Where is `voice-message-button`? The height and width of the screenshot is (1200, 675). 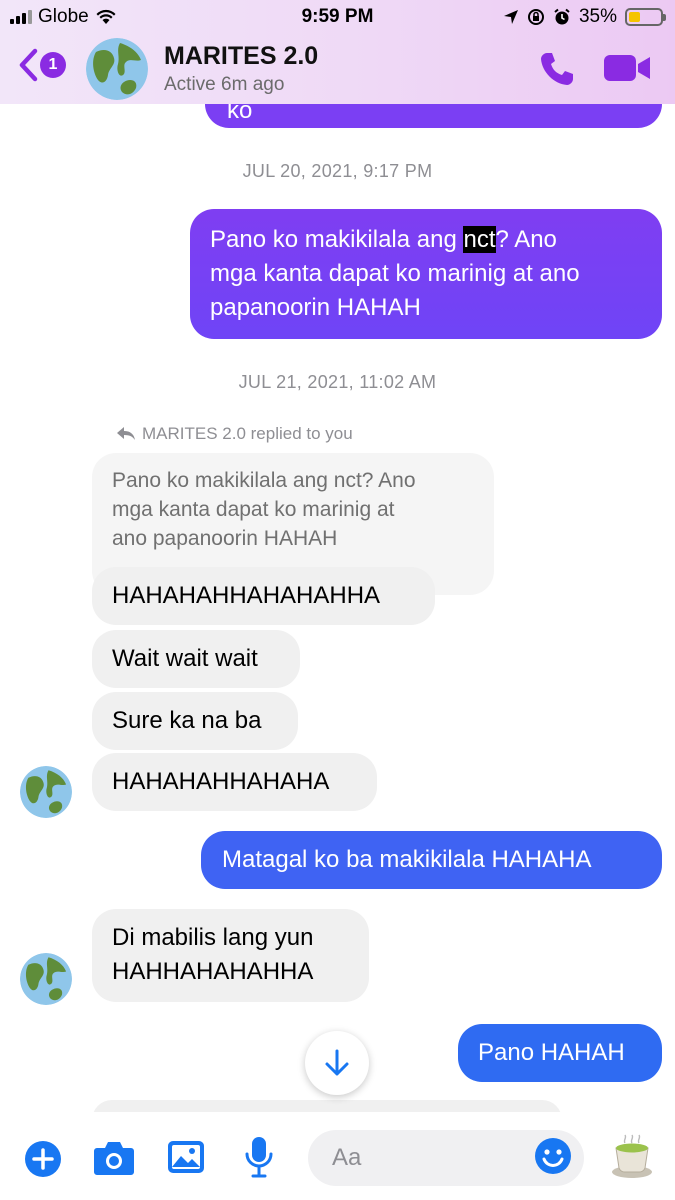 voice-message-button is located at coordinates (259, 1159).